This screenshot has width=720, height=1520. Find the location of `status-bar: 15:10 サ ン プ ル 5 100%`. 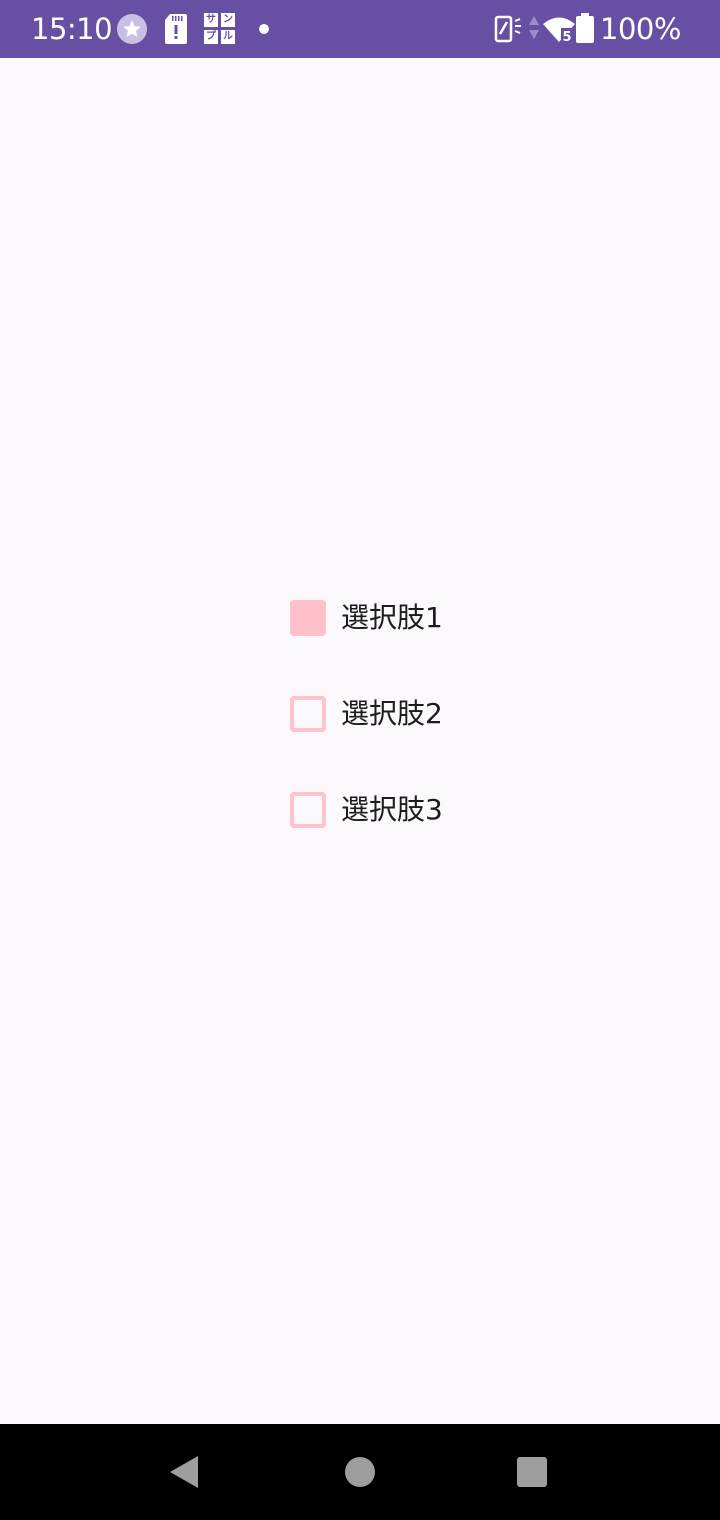

status-bar: 15:10 サ ン プ ル 5 100% is located at coordinates (360, 29).